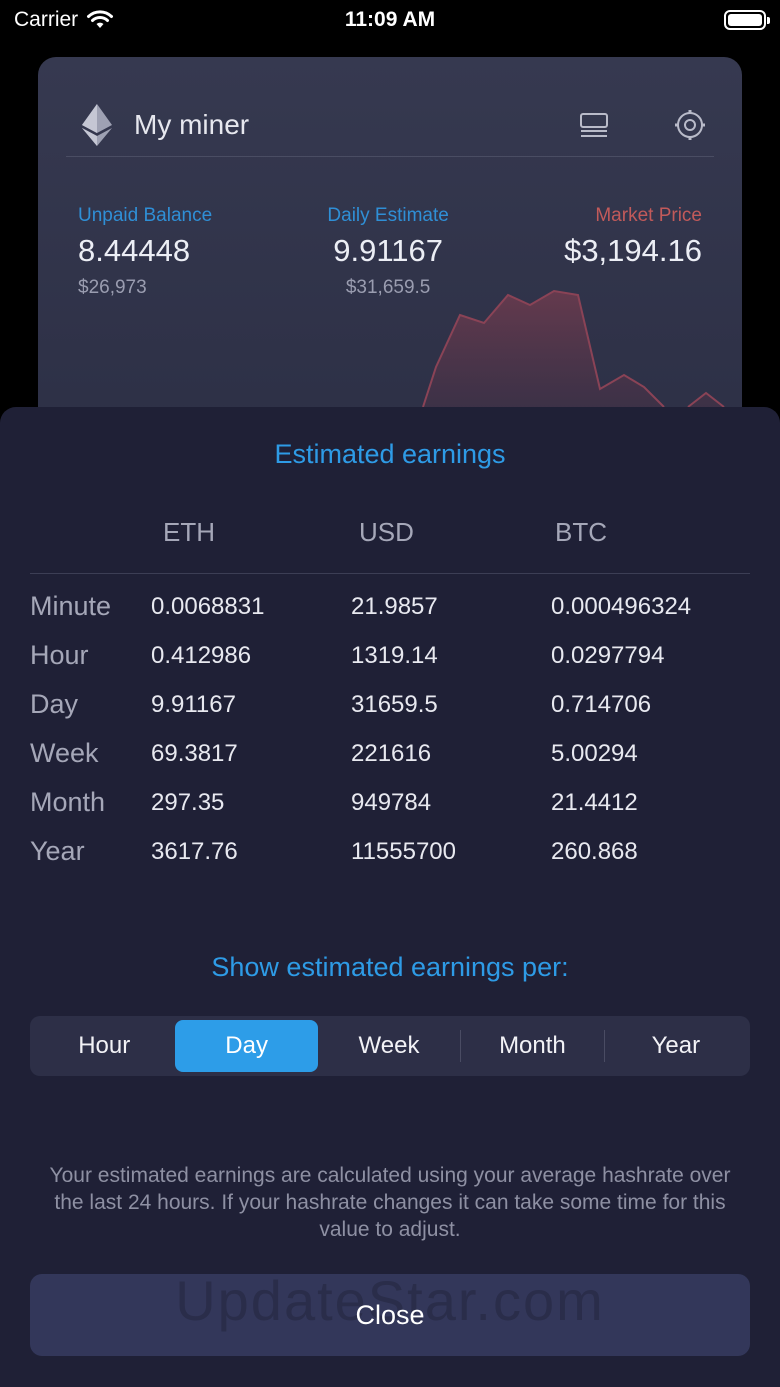  What do you see at coordinates (194, 753) in the screenshot?
I see `eth-value: 69.3817` at bounding box center [194, 753].